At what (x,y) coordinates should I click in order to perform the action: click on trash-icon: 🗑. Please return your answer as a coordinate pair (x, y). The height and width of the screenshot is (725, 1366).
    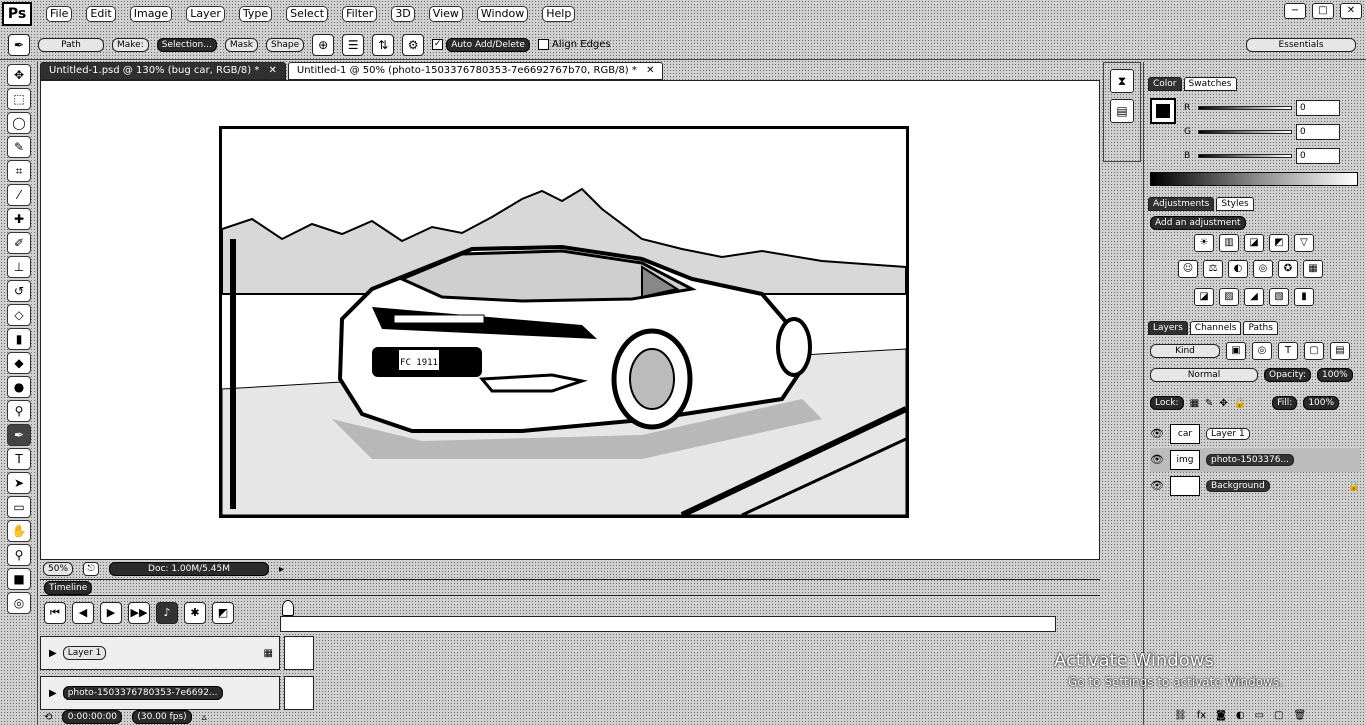
    Looking at the image, I should click on (1300, 715).